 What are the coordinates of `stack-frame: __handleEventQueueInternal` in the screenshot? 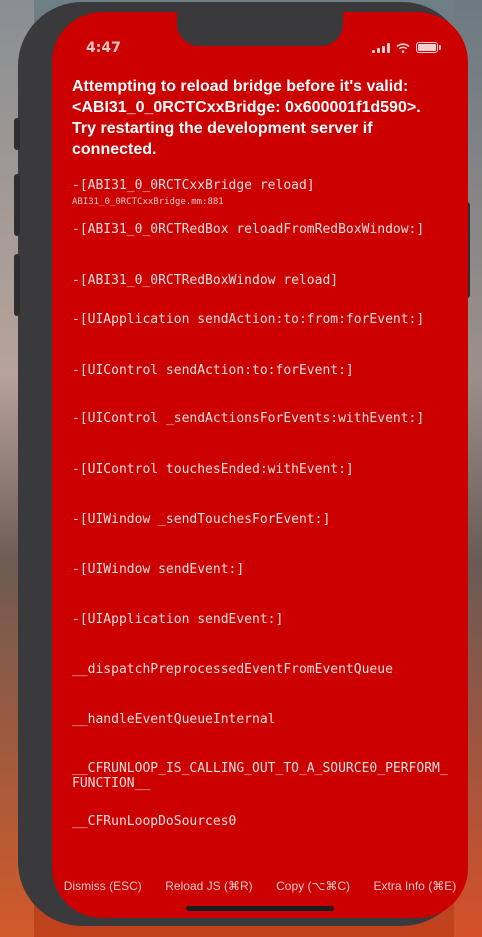 It's located at (260, 719).